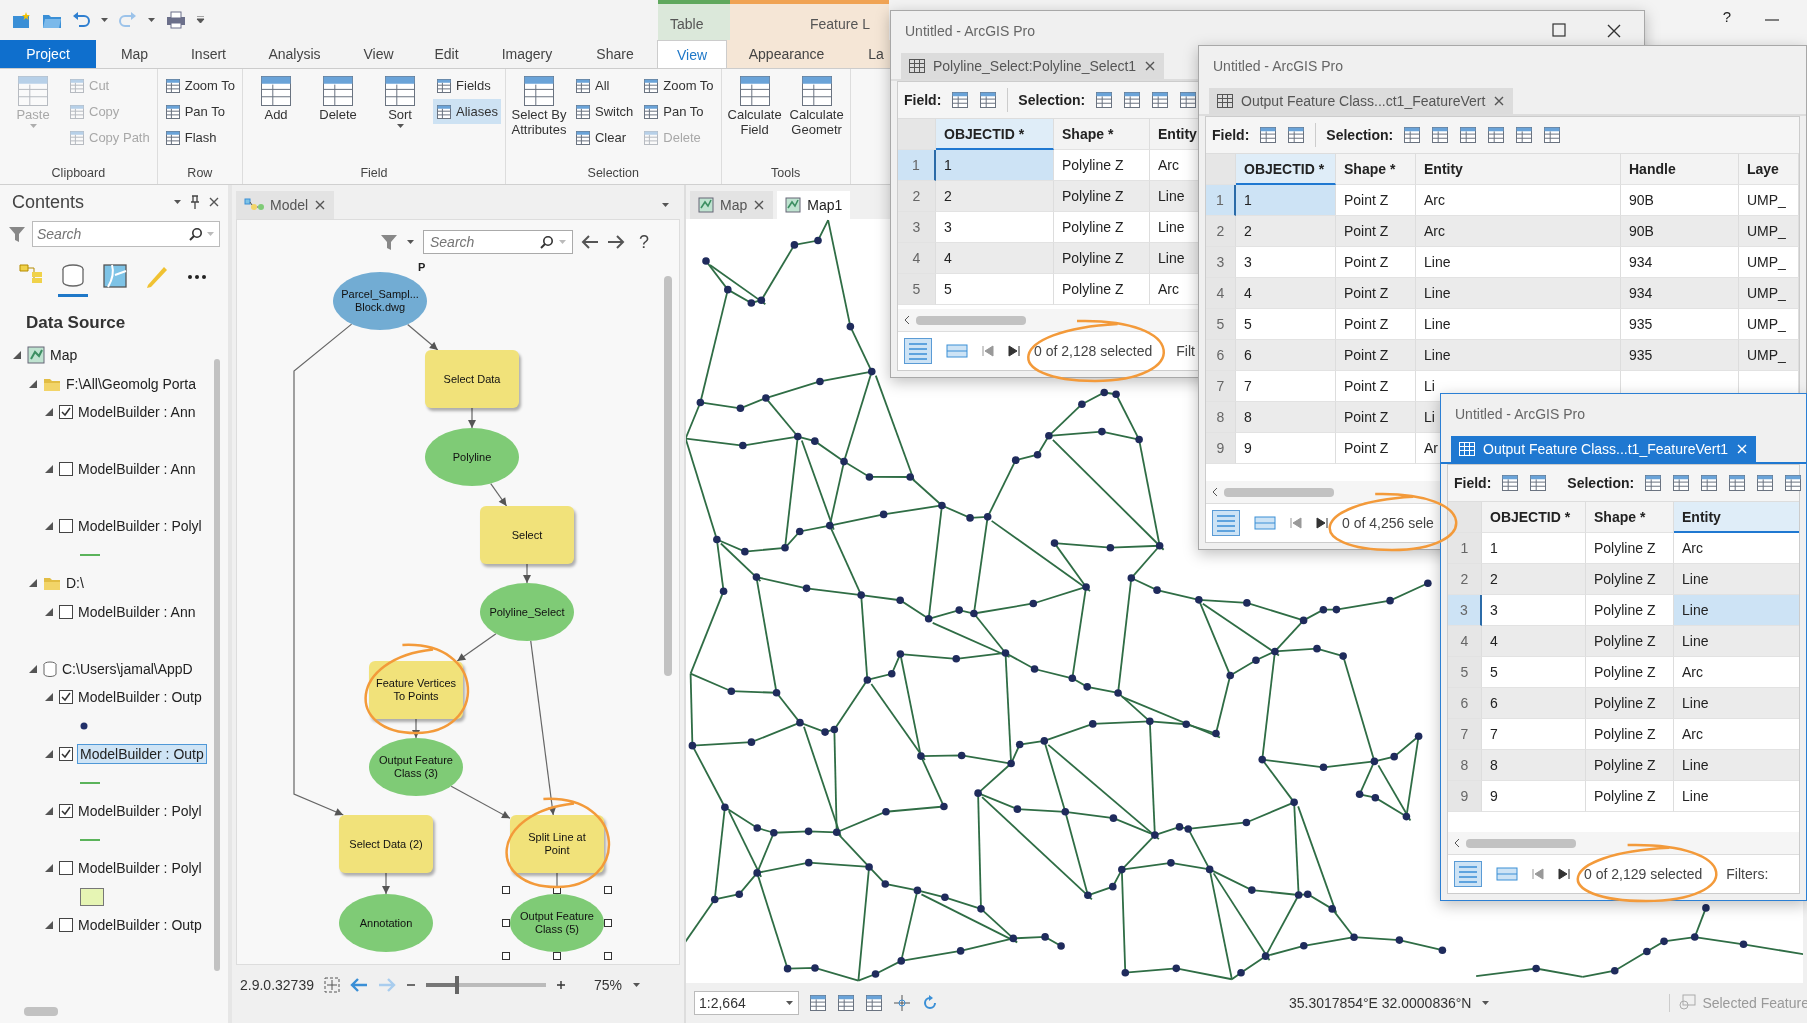 This screenshot has height=1023, width=1807. What do you see at coordinates (75, 583) in the screenshot?
I see `layer-label: D:\` at bounding box center [75, 583].